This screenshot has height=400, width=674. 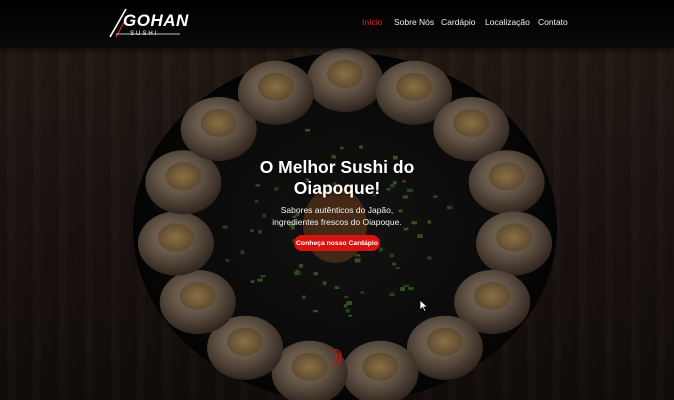 I want to click on cta-menu-button: Conheça nosso Cardápio, so click(x=337, y=243).